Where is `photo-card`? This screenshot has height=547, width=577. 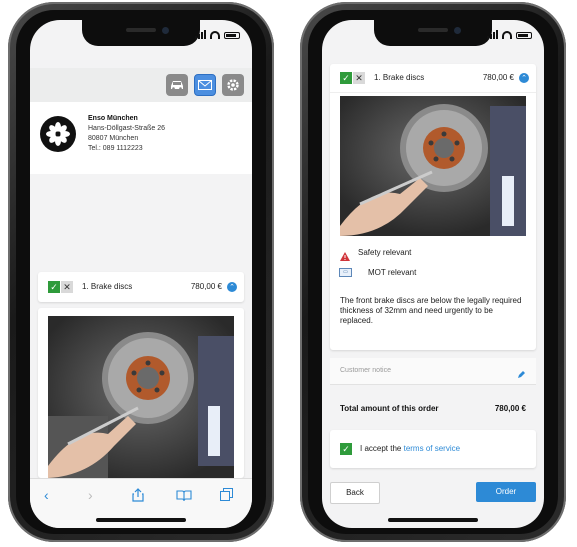
photo-card is located at coordinates (141, 393).